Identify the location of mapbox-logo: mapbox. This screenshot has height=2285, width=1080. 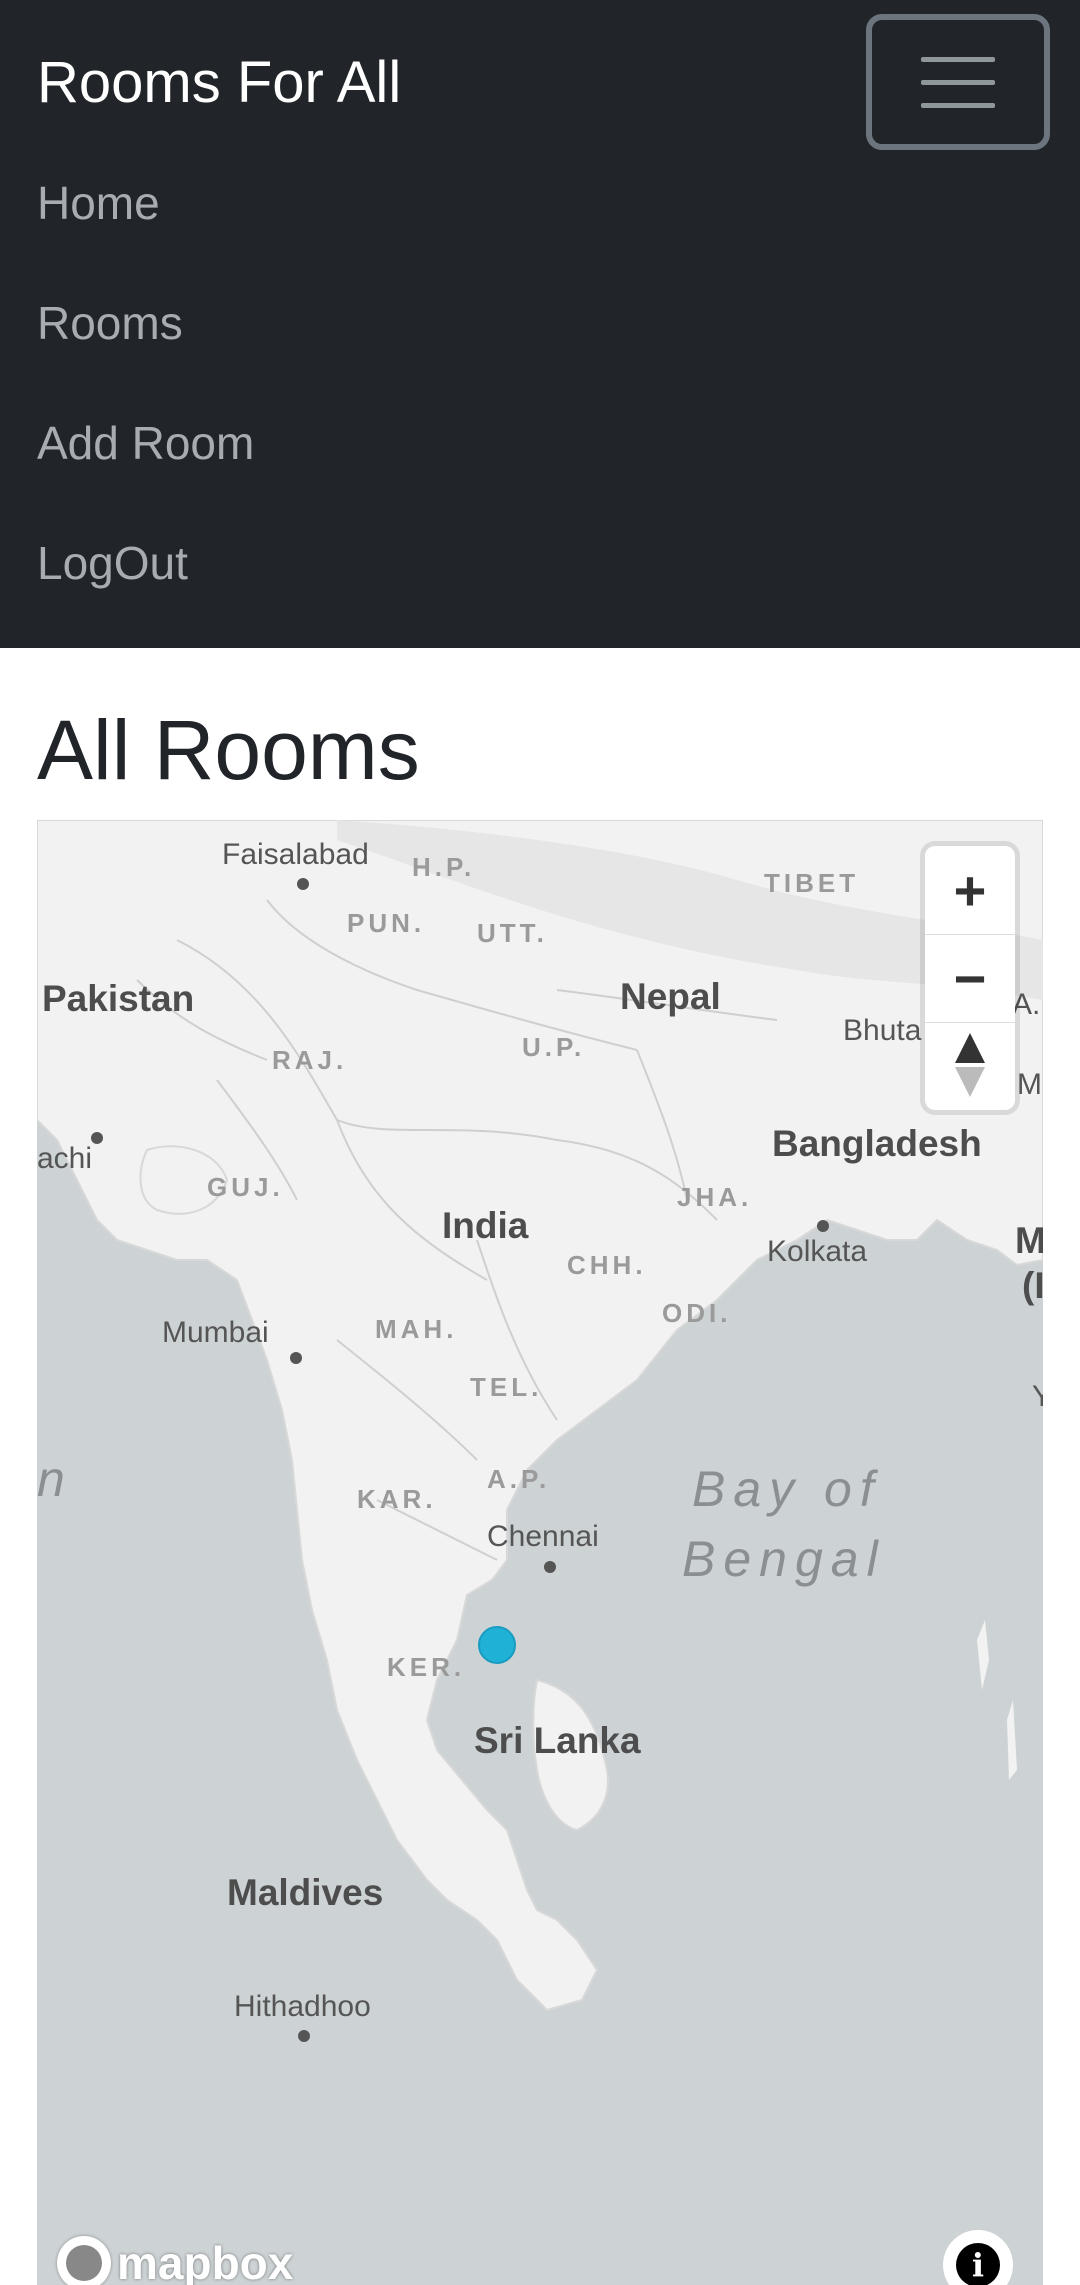
(175, 2260).